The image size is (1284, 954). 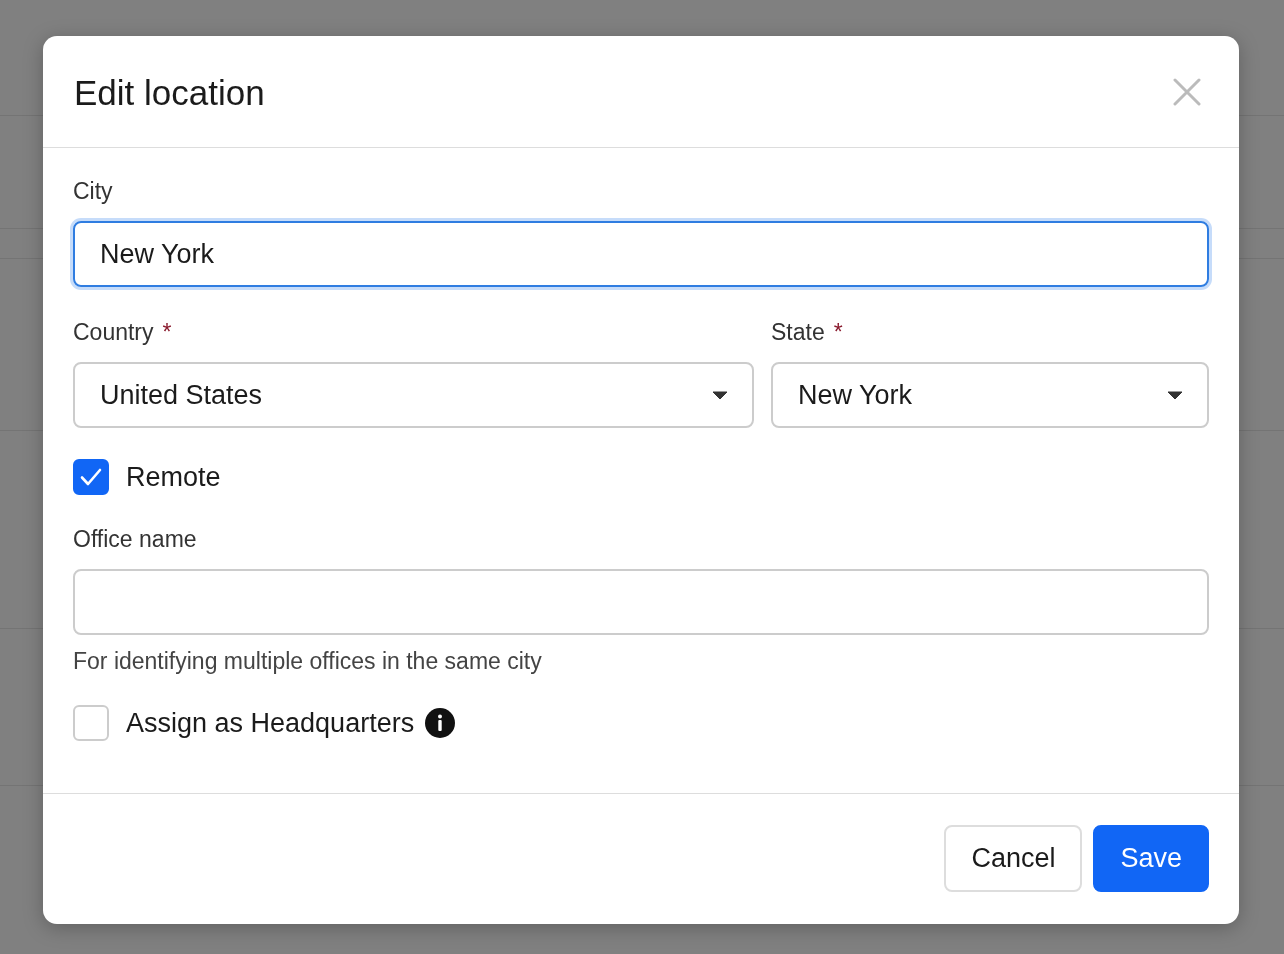 What do you see at coordinates (135, 540) in the screenshot?
I see `field-label: Office name` at bounding box center [135, 540].